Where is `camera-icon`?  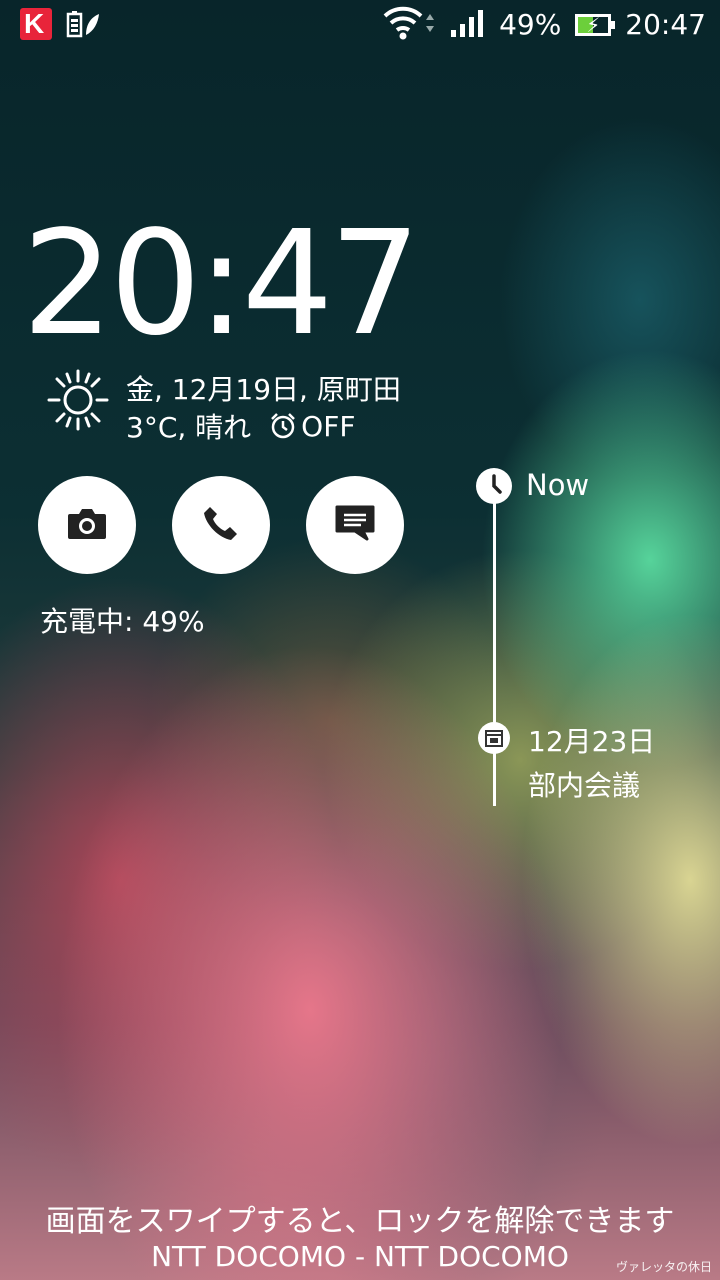 camera-icon is located at coordinates (87, 525).